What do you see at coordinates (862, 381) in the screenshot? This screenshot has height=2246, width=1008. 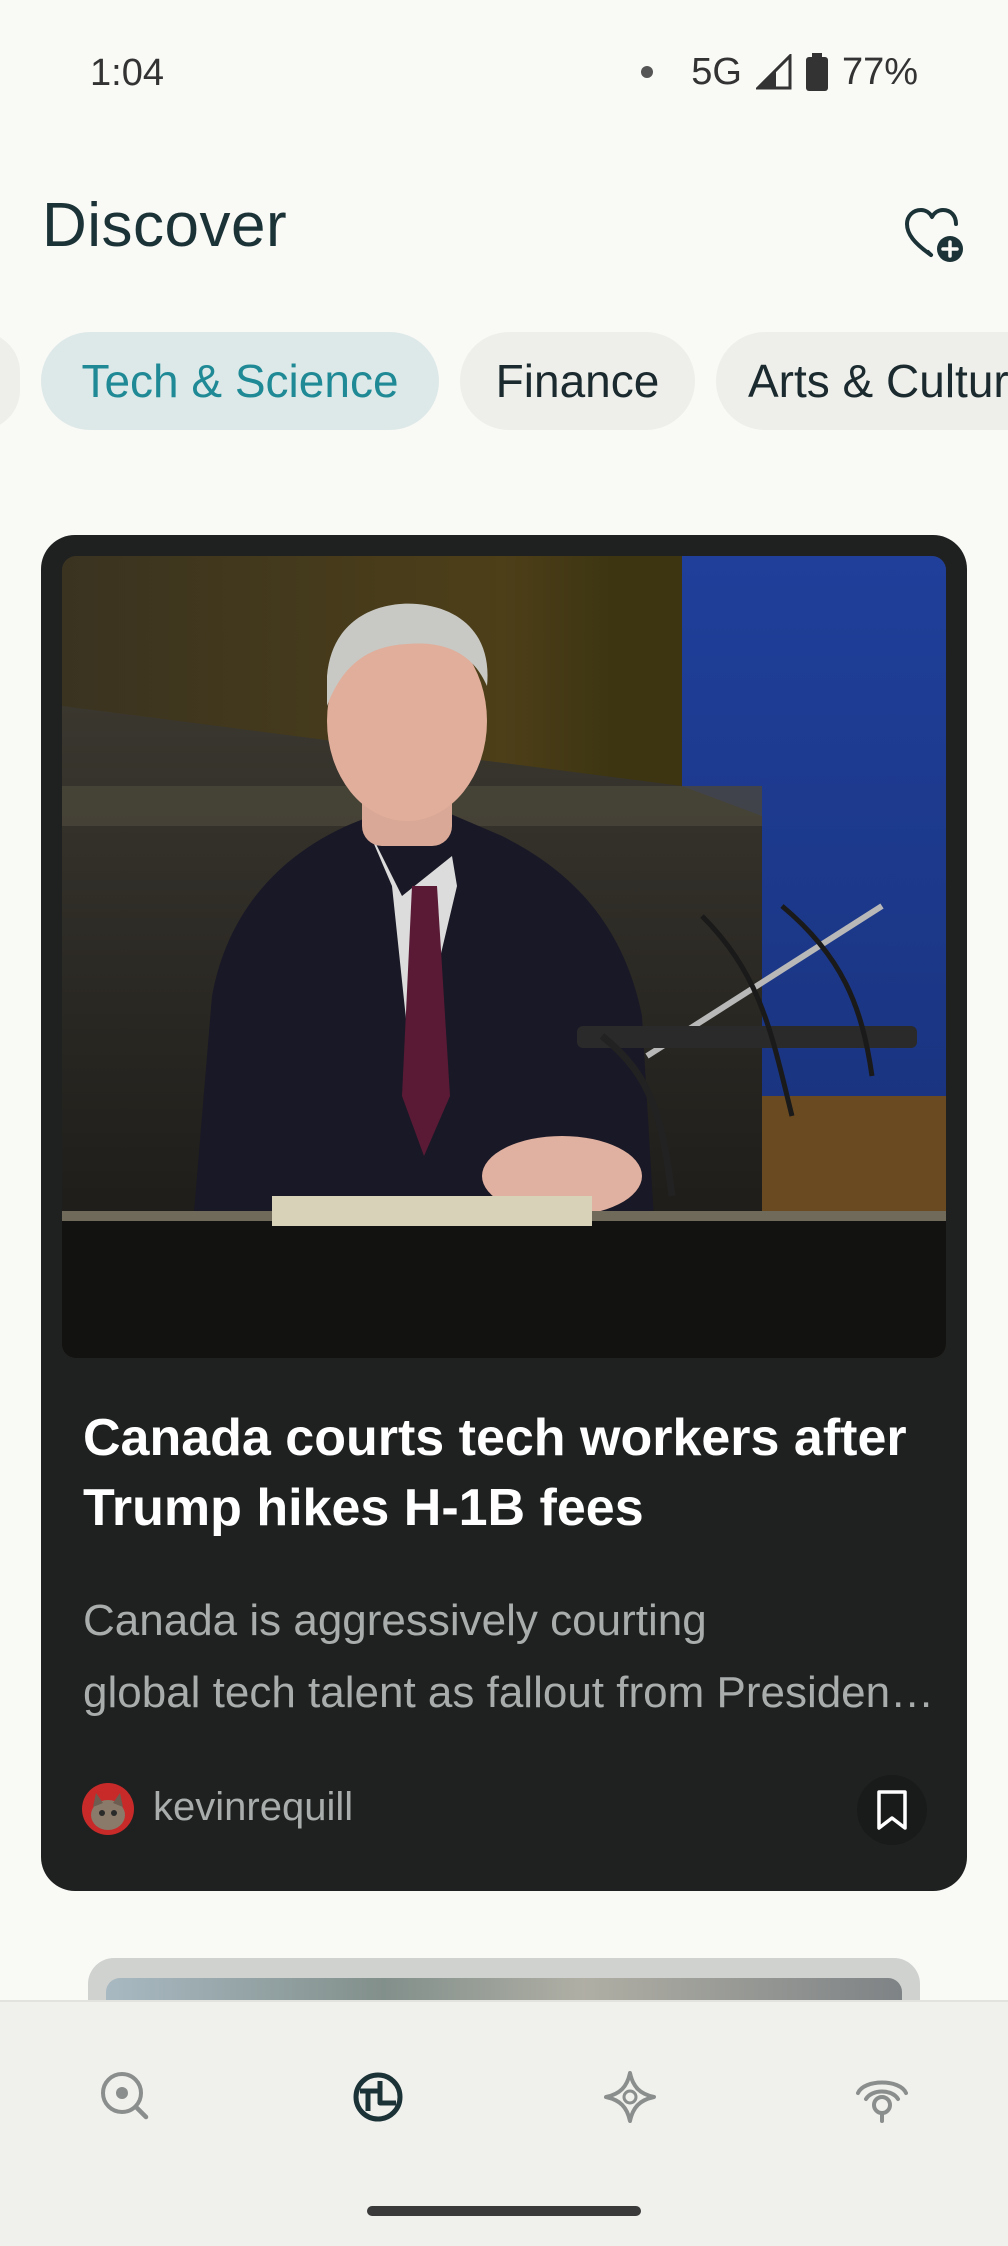 I see `chip-arts-culture: Arts & Culture` at bounding box center [862, 381].